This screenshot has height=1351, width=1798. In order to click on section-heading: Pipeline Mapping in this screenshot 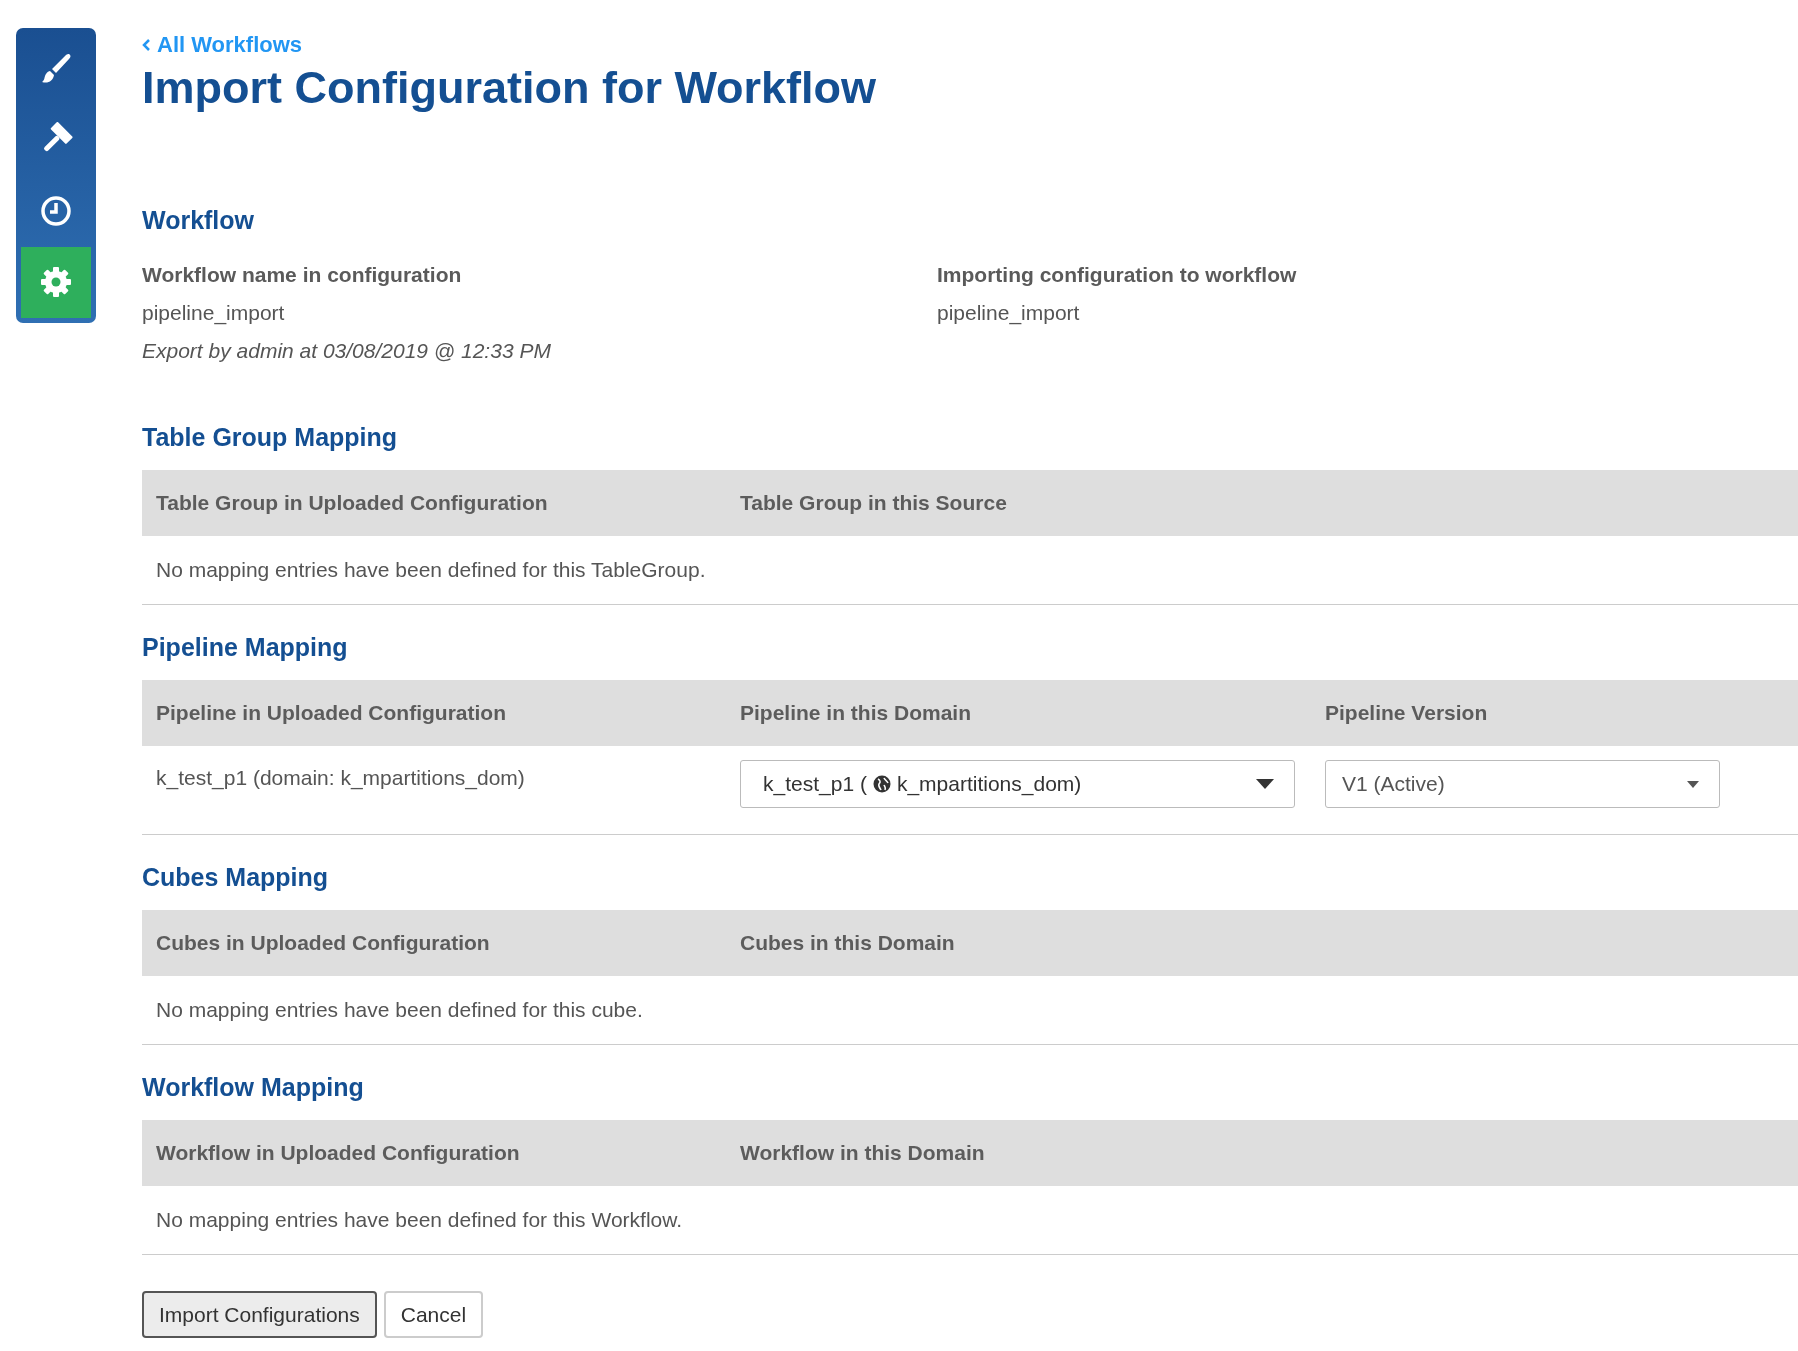, I will do `click(245, 647)`.